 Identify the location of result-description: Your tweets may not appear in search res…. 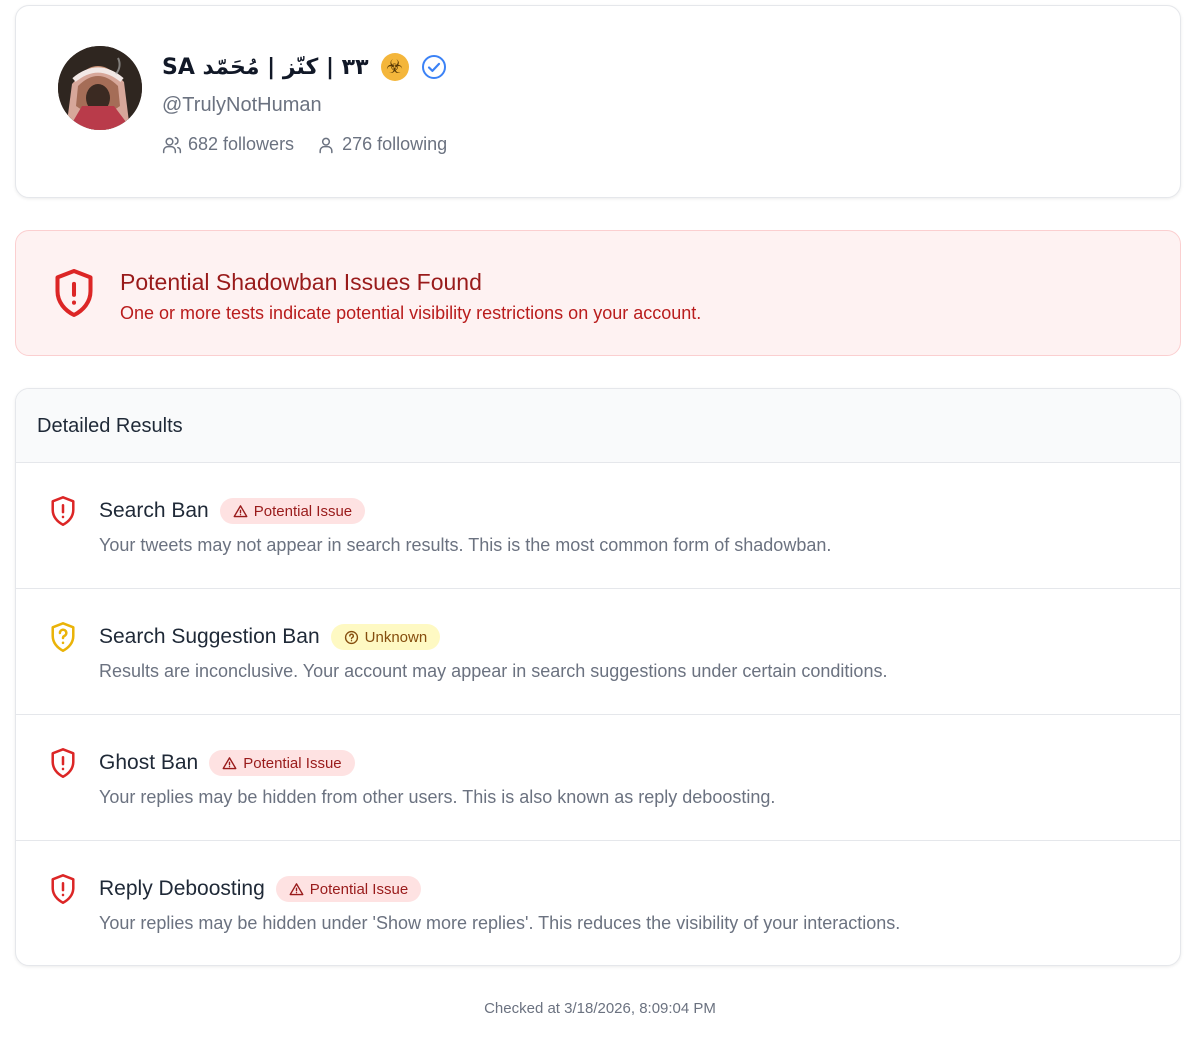
(465, 545).